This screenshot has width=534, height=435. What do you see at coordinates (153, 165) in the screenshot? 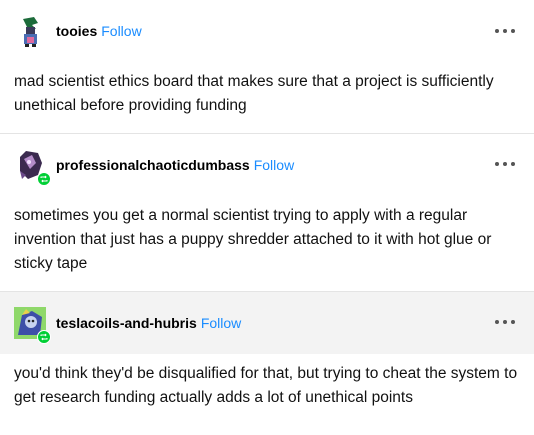
I see `username: professionalchaoticdumbass` at bounding box center [153, 165].